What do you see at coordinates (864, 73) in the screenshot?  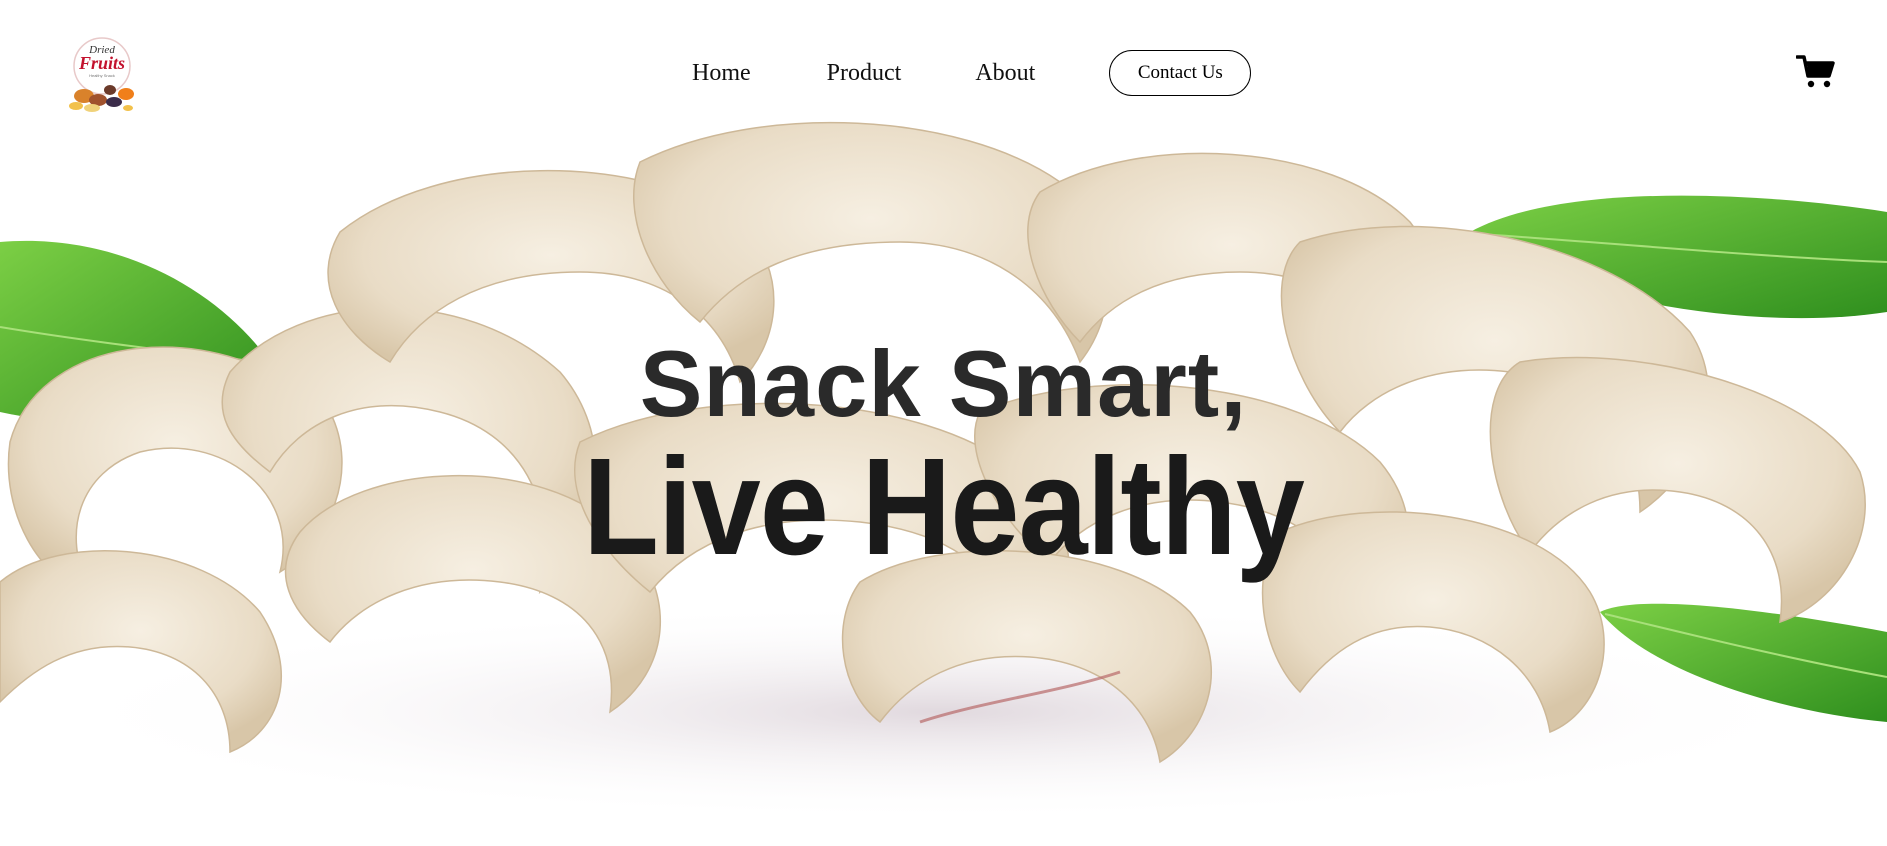 I see `nav-product: Product` at bounding box center [864, 73].